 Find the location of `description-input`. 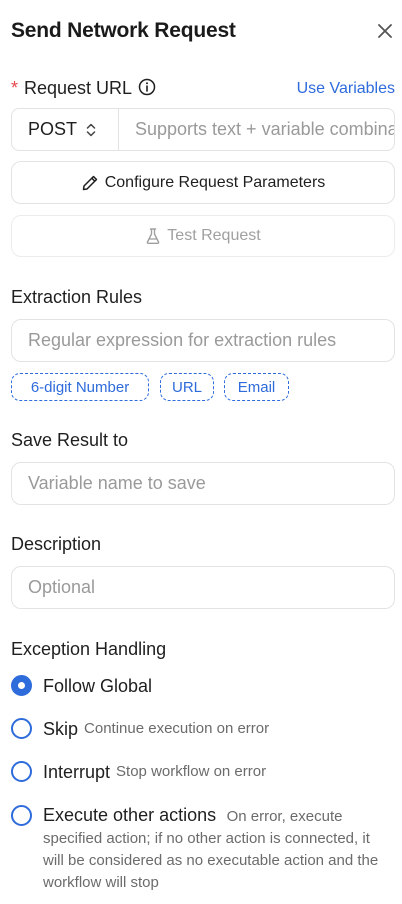

description-input is located at coordinates (203, 587).